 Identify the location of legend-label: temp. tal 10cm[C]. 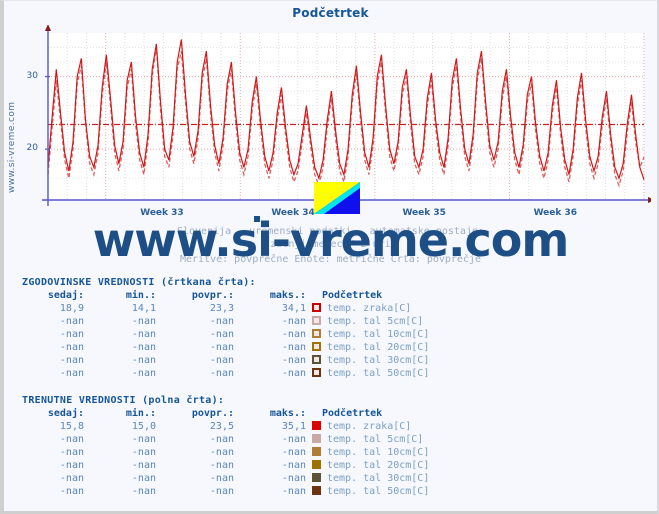
(378, 334).